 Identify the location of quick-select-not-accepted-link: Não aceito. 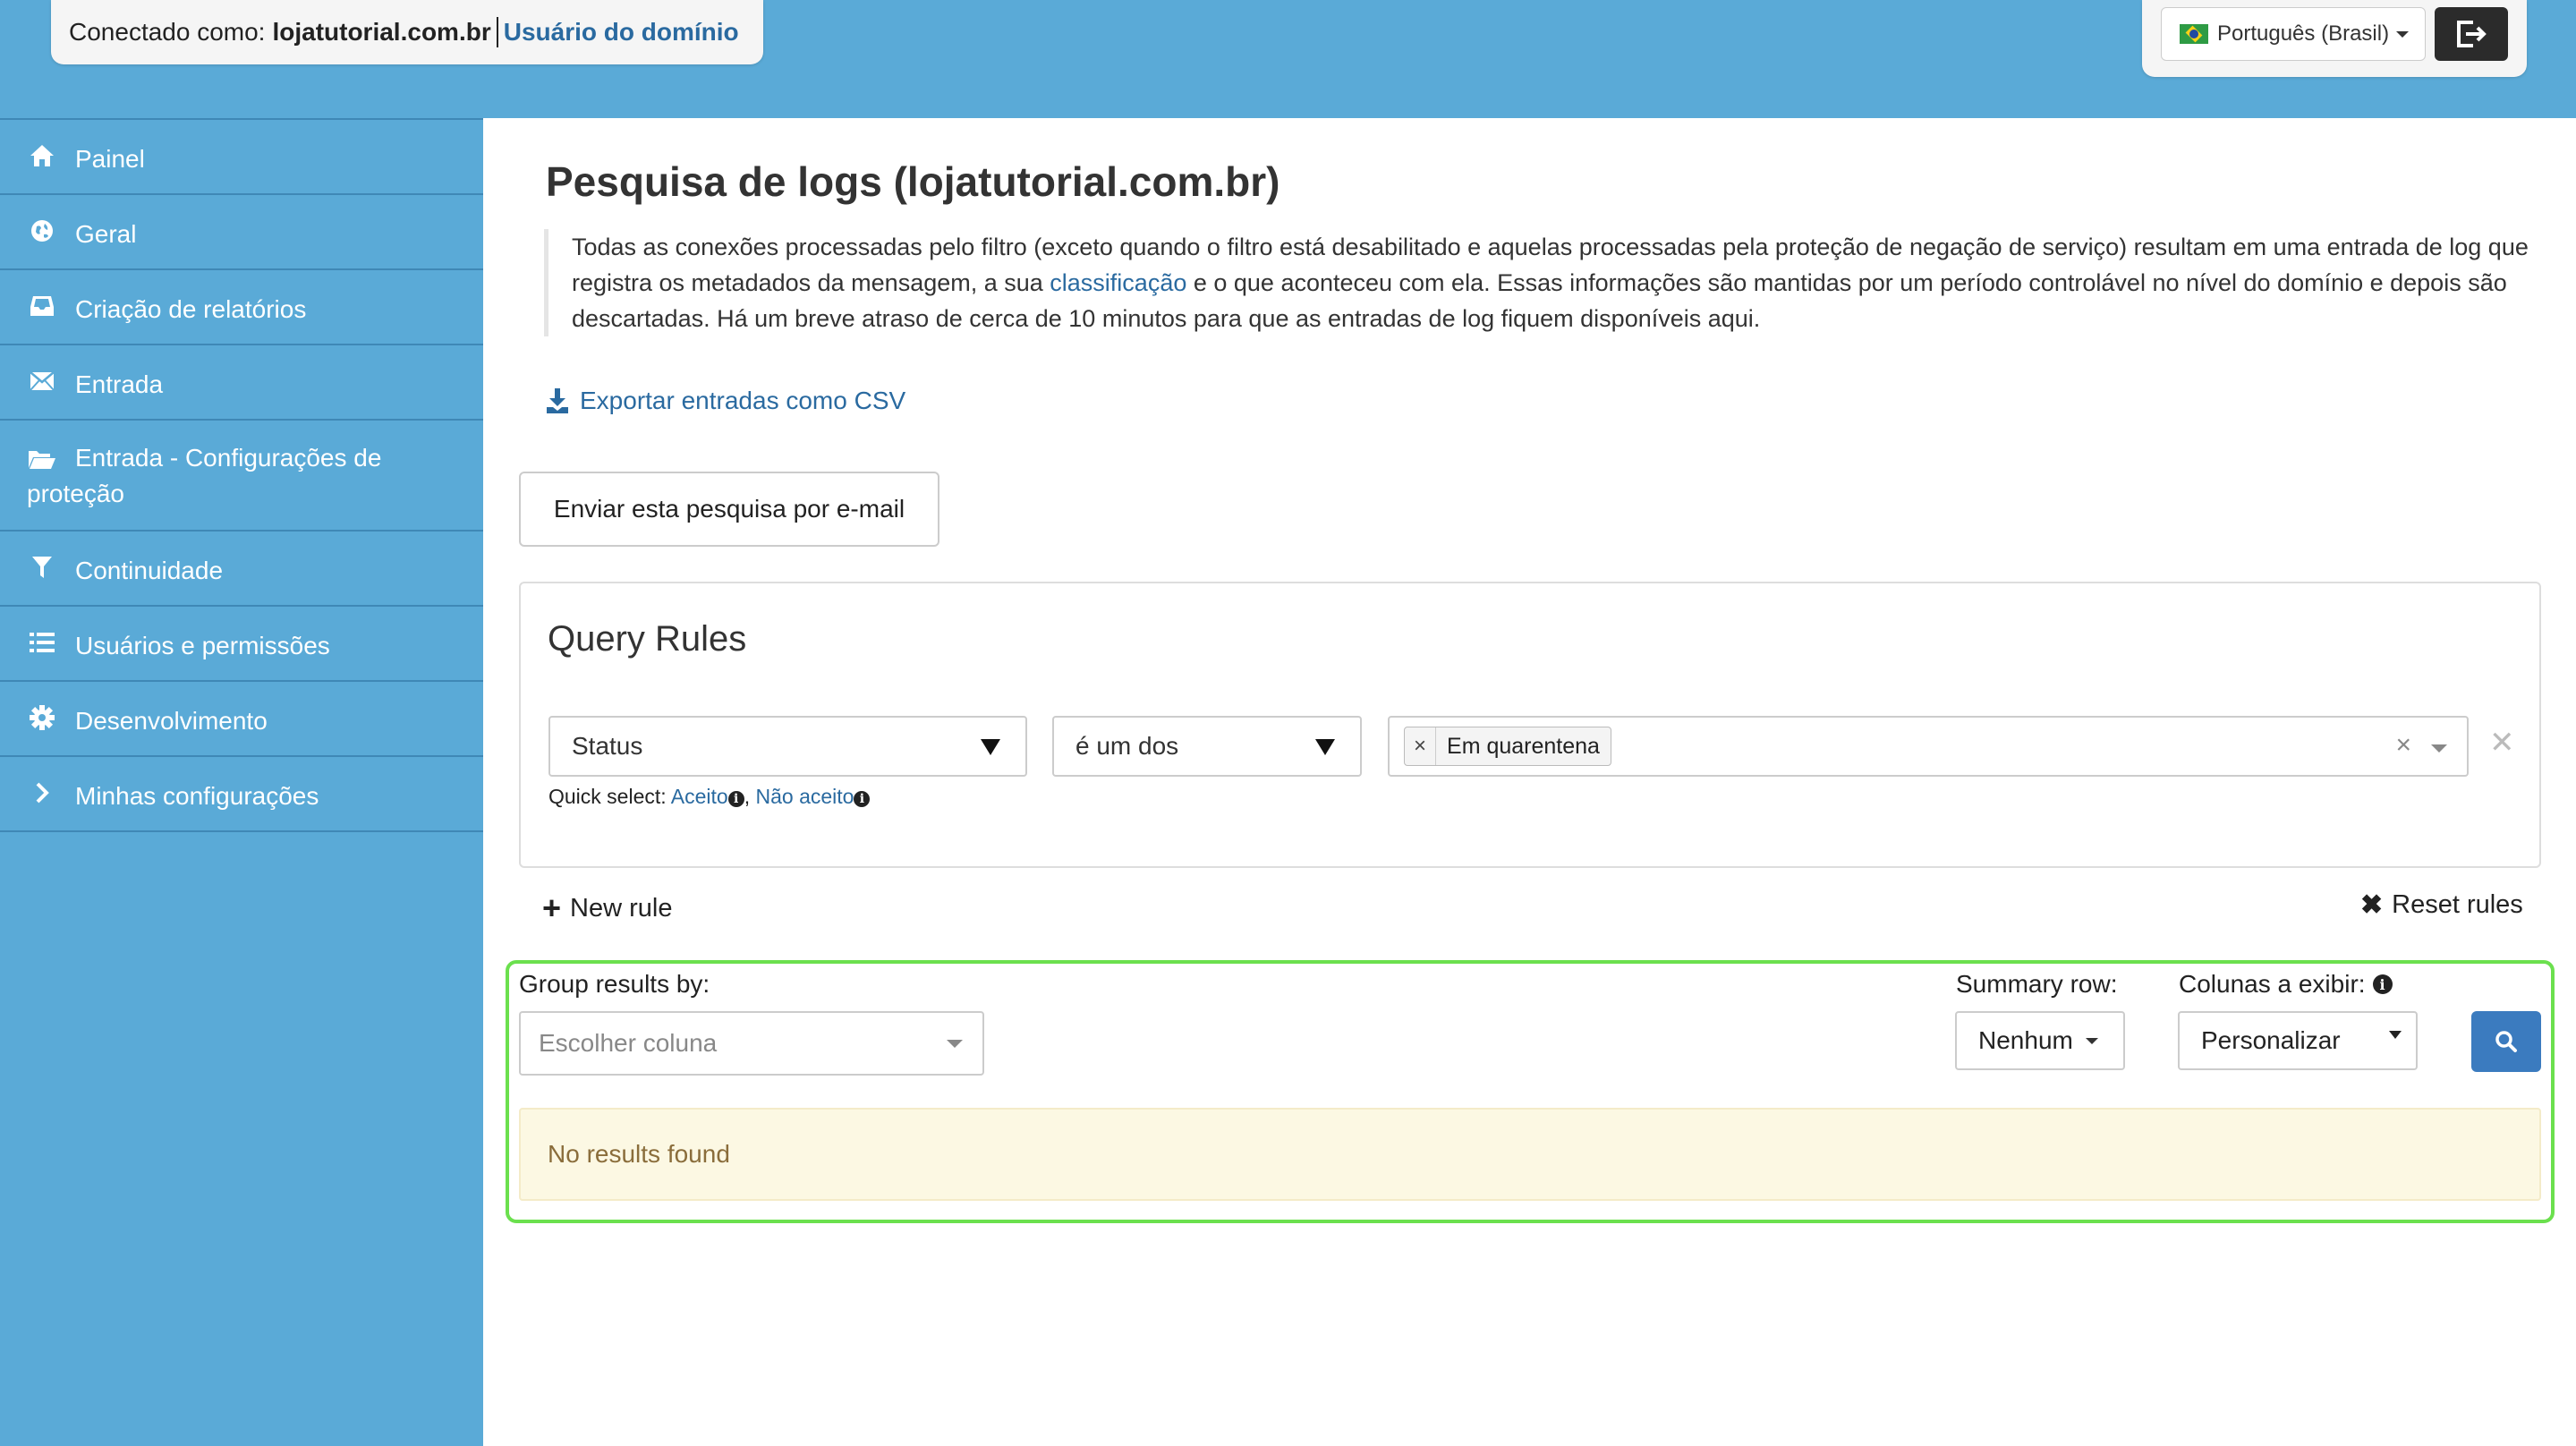
(805, 796).